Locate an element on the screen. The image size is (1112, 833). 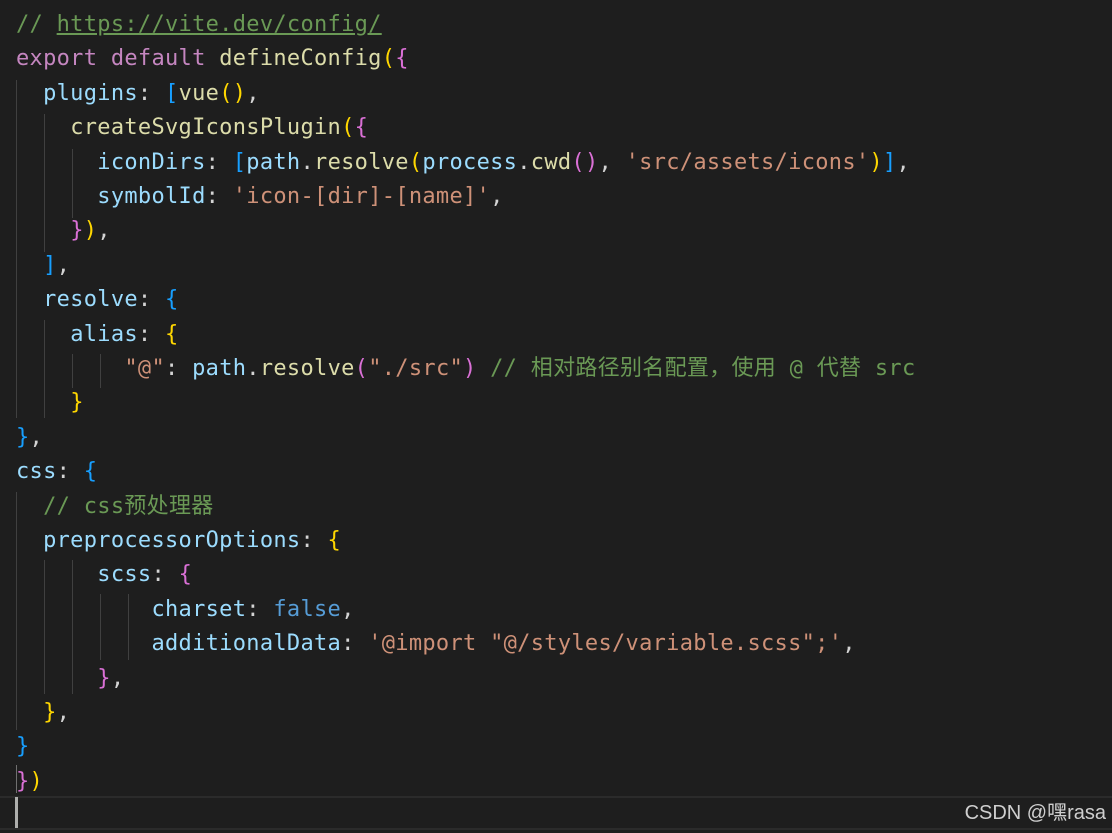
code-line: ], is located at coordinates (43, 266).